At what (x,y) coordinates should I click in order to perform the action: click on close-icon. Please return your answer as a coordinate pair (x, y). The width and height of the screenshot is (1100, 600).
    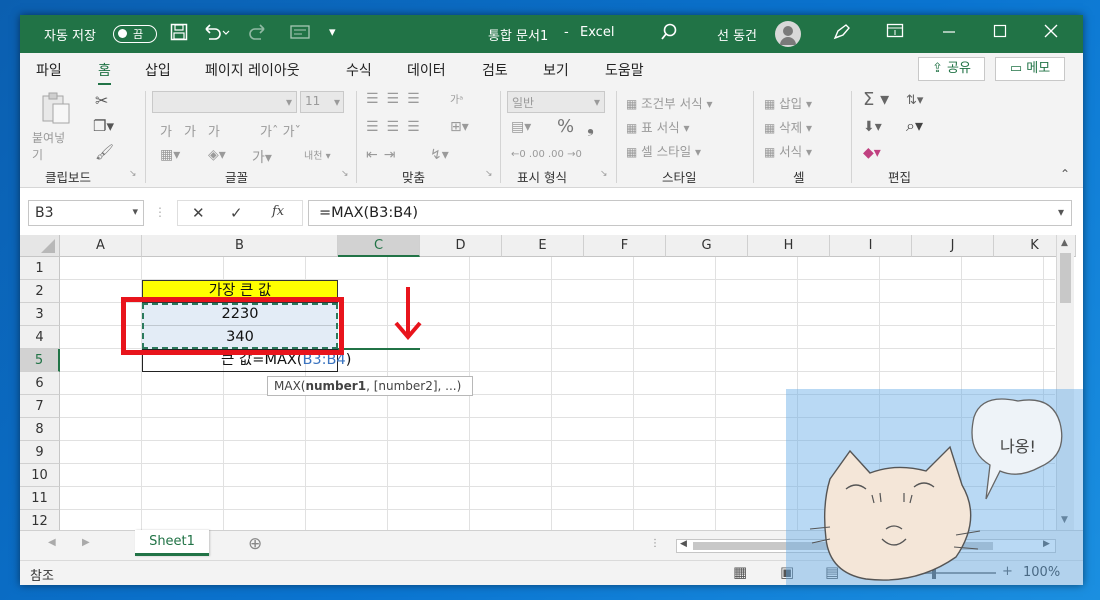
    Looking at the image, I should click on (1051, 33).